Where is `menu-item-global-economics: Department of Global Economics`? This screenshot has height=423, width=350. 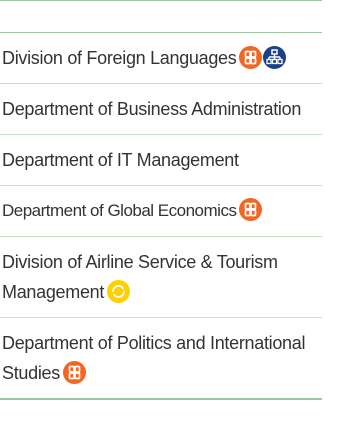 menu-item-global-economics: Department of Global Economics is located at coordinates (161, 211).